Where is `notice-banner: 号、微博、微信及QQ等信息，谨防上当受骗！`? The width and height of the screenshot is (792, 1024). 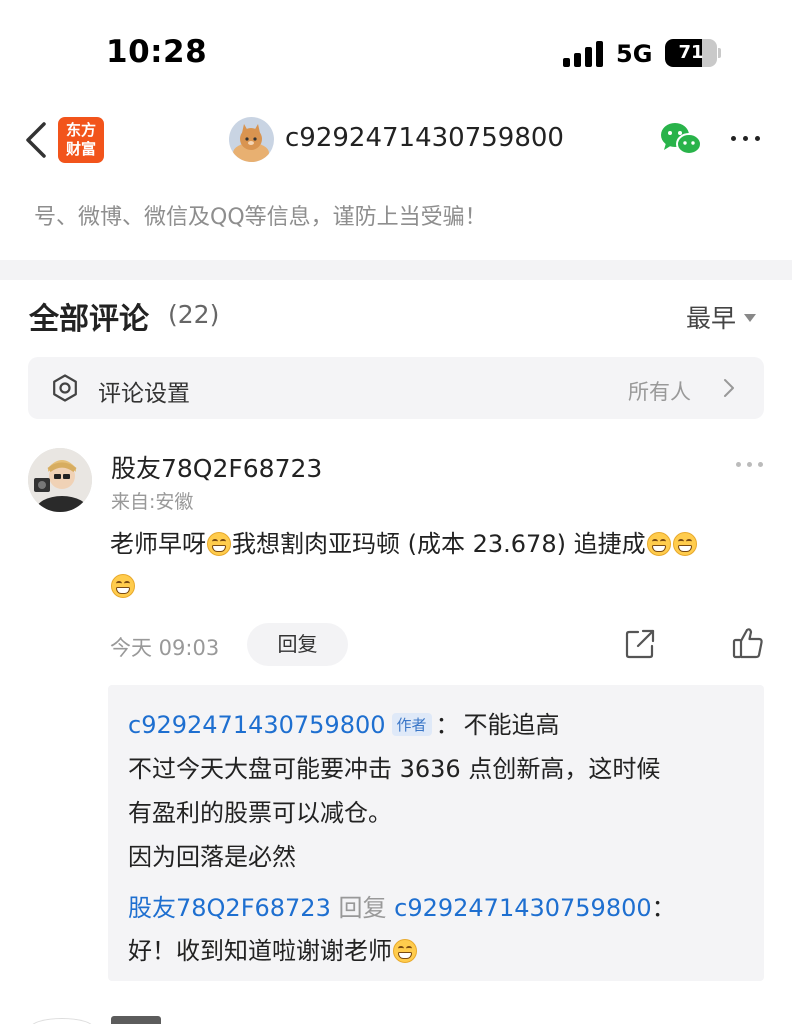
notice-banner: 号、微博、微信及QQ等信息，谨防上当受骗！ is located at coordinates (396, 220).